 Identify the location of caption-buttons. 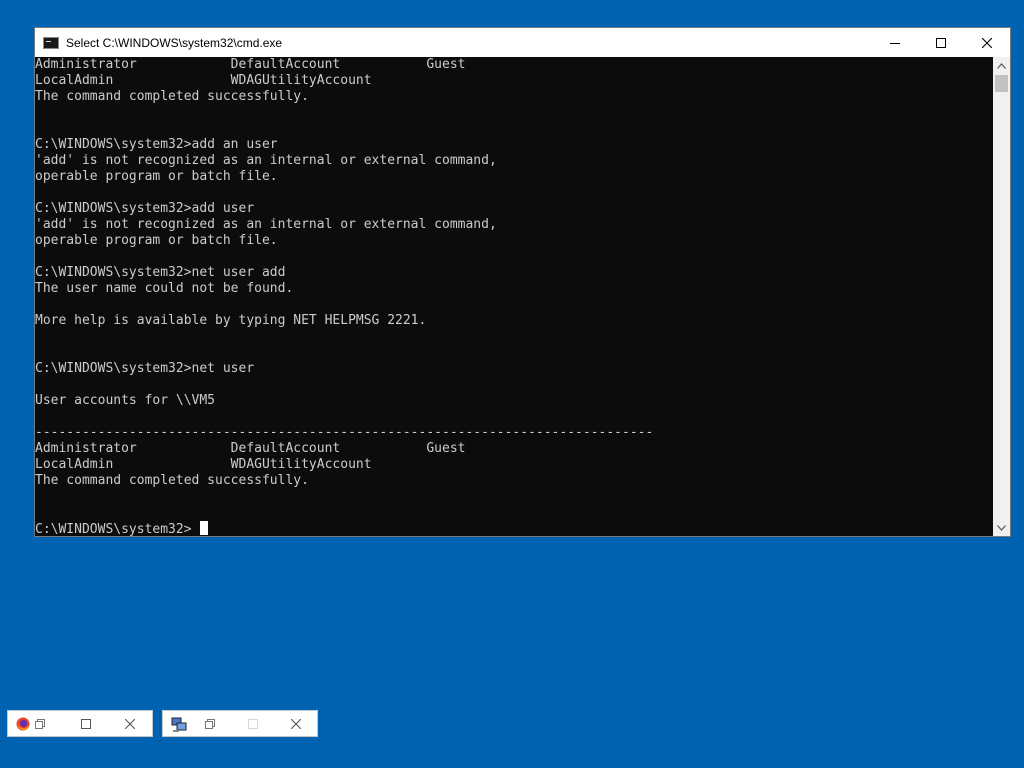
(941, 42).